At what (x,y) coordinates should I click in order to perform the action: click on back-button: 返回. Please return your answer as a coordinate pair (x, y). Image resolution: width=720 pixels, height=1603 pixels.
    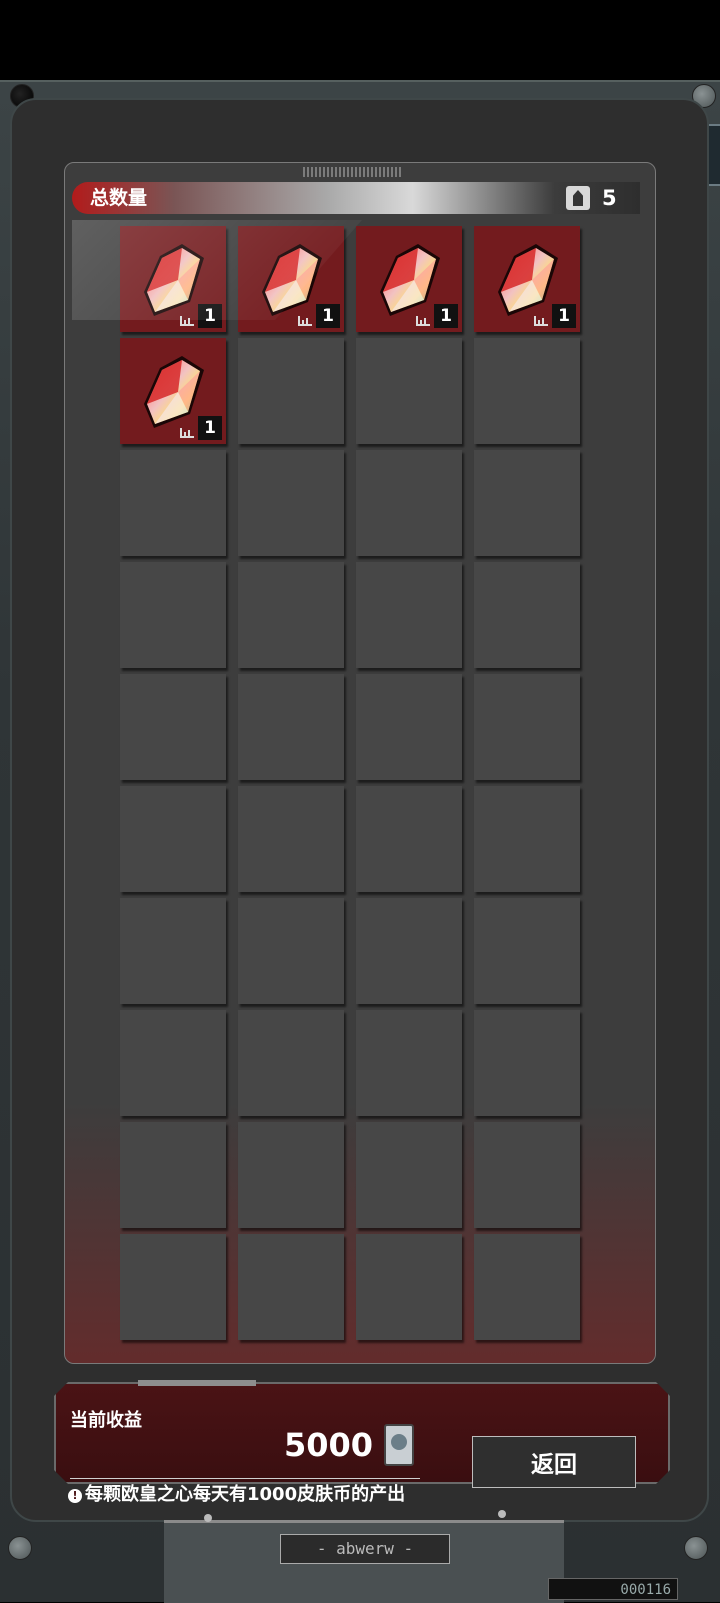
    Looking at the image, I should click on (554, 1462).